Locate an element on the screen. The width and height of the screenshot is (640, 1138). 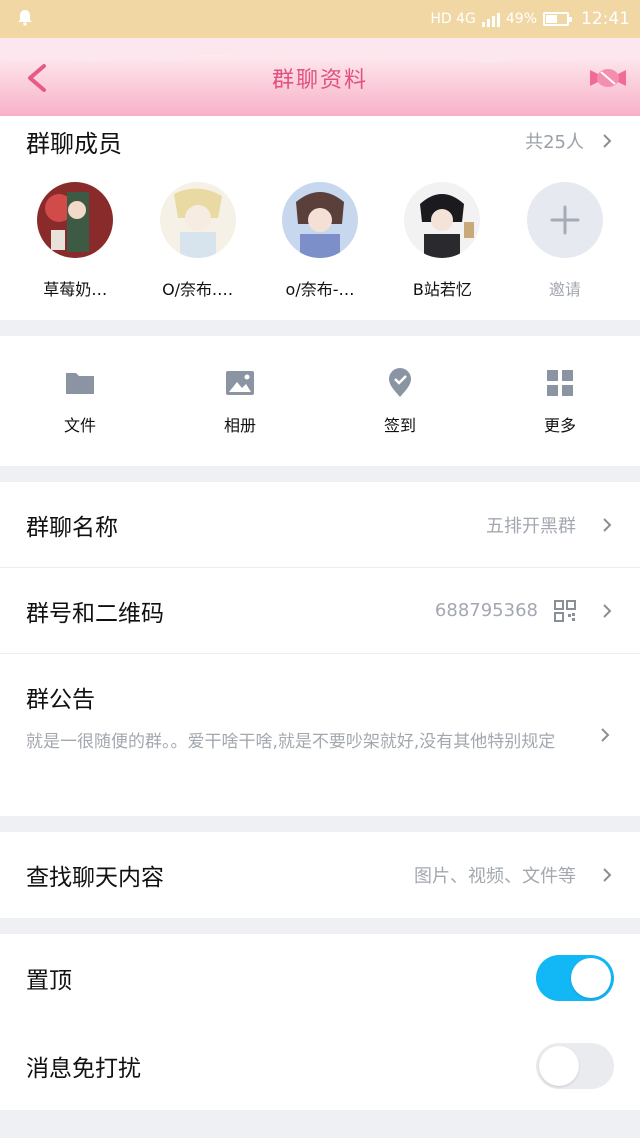
tool-checkin: 签到 is located at coordinates (400, 401).